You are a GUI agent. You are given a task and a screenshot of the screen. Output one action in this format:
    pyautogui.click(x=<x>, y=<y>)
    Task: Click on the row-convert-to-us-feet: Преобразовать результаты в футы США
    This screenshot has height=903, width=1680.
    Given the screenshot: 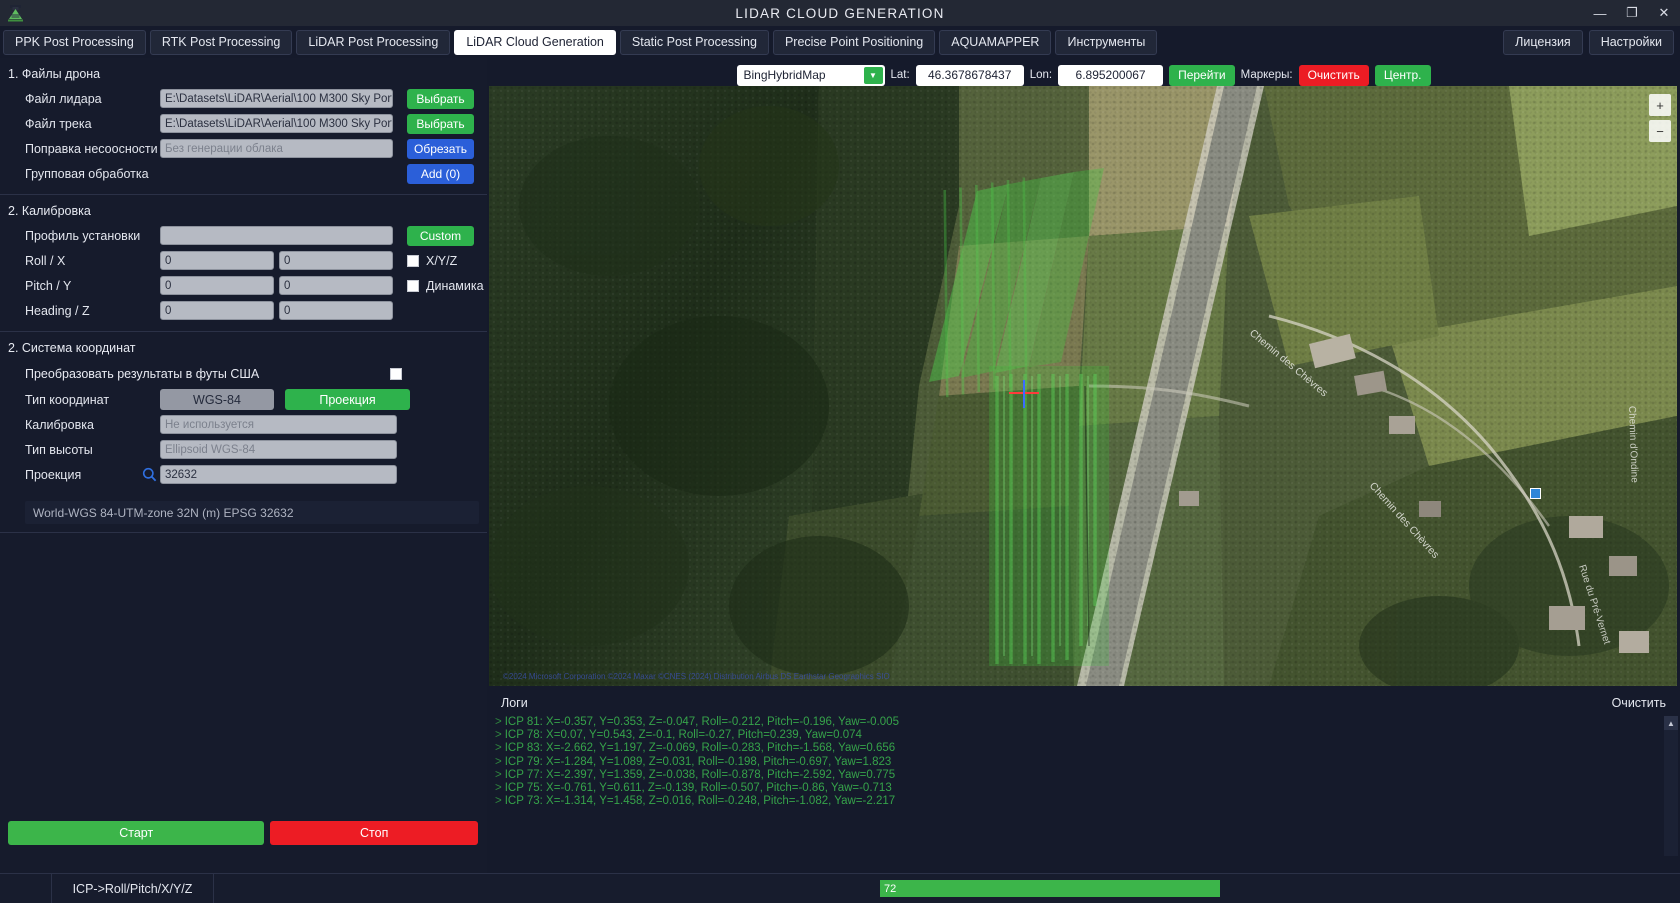 What is the action you would take?
    pyautogui.click(x=243, y=373)
    